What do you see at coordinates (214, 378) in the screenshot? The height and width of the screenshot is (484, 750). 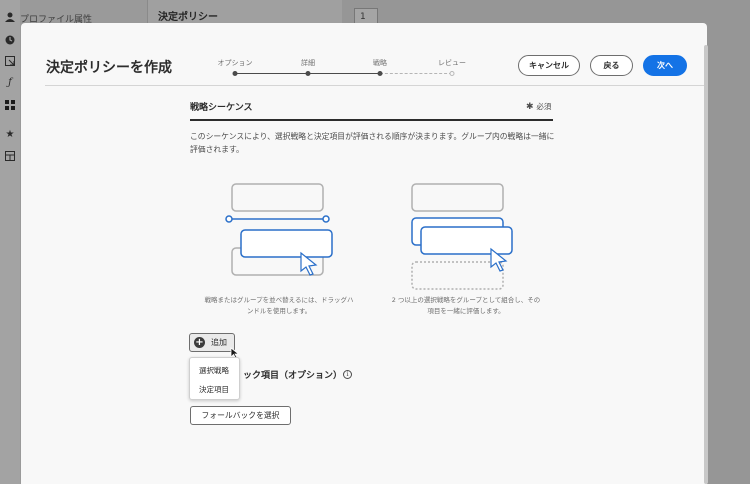 I see `add-menu: 選択戦略 決定項目` at bounding box center [214, 378].